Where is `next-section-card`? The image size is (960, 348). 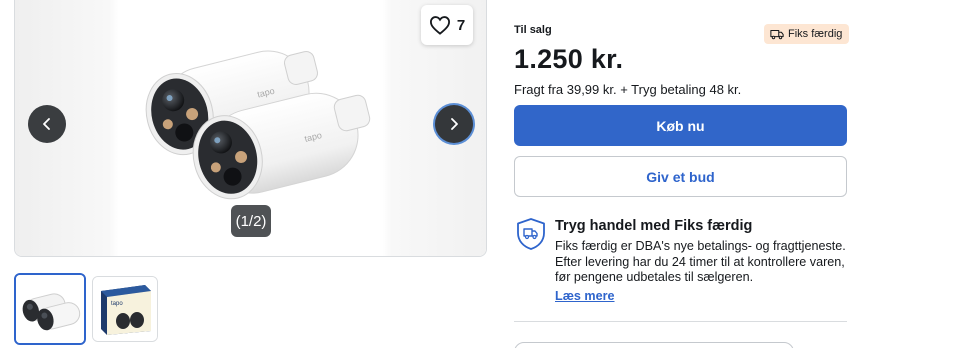 next-section-card is located at coordinates (654, 345).